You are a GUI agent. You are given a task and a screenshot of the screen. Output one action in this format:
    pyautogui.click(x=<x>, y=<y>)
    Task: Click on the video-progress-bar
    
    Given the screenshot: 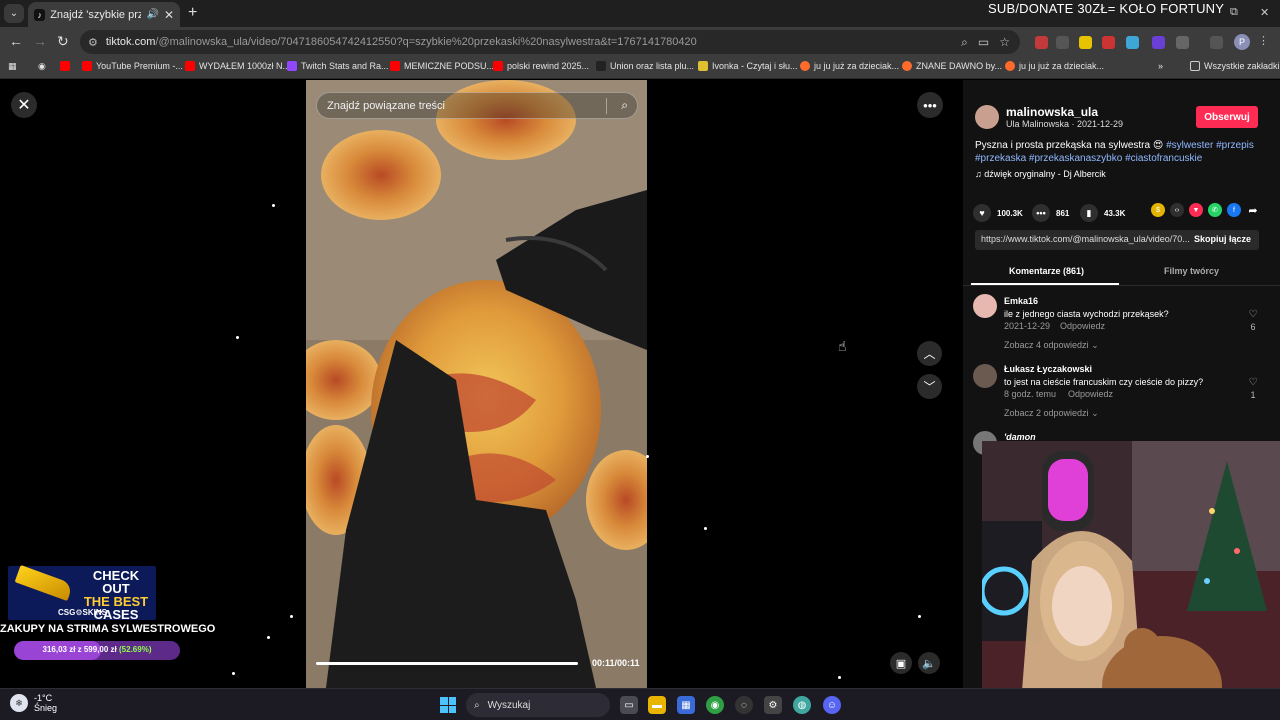 What is the action you would take?
    pyautogui.click(x=447, y=663)
    